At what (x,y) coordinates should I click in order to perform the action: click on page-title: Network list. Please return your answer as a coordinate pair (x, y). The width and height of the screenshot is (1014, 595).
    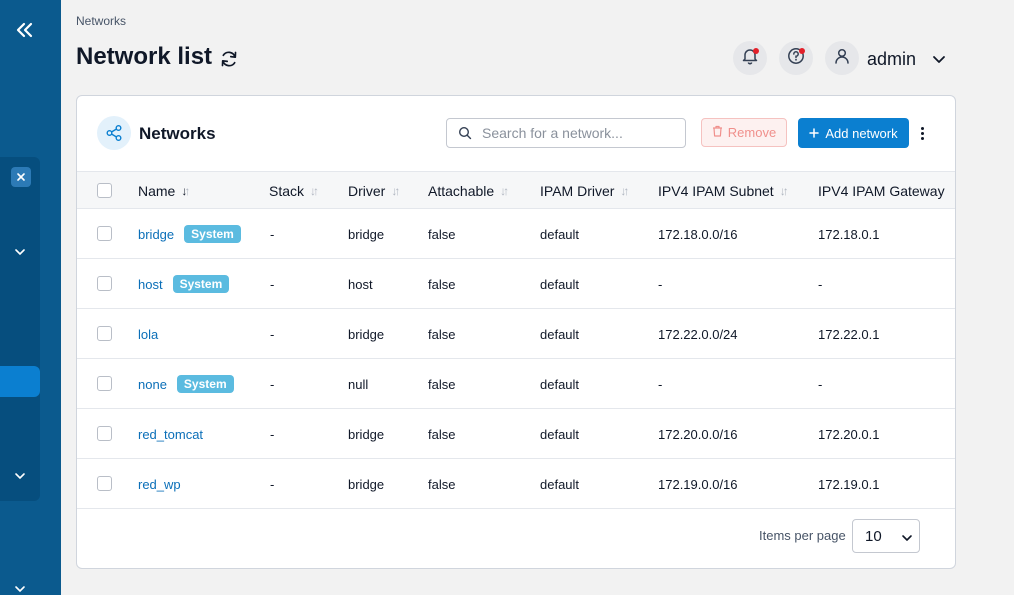
    Looking at the image, I should click on (144, 56).